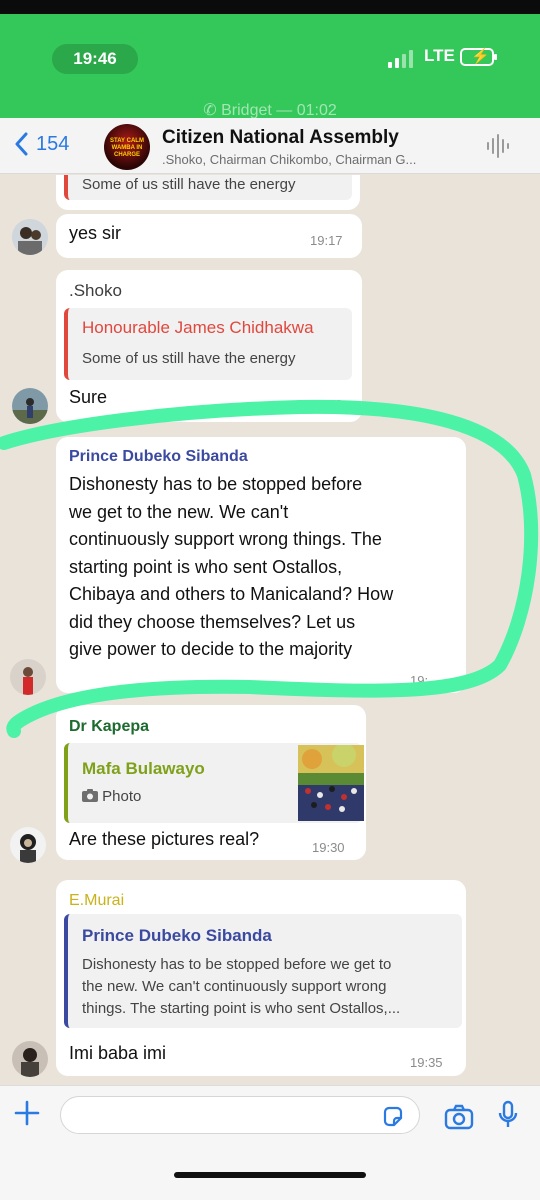 The width and height of the screenshot is (540, 1200). I want to click on device-frame, so click(270, 7).